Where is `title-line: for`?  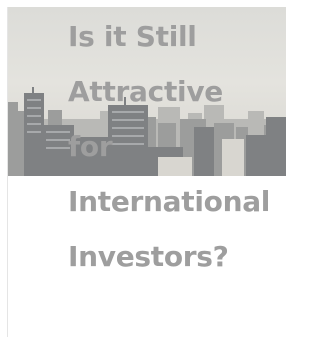 title-line: for is located at coordinates (90, 146).